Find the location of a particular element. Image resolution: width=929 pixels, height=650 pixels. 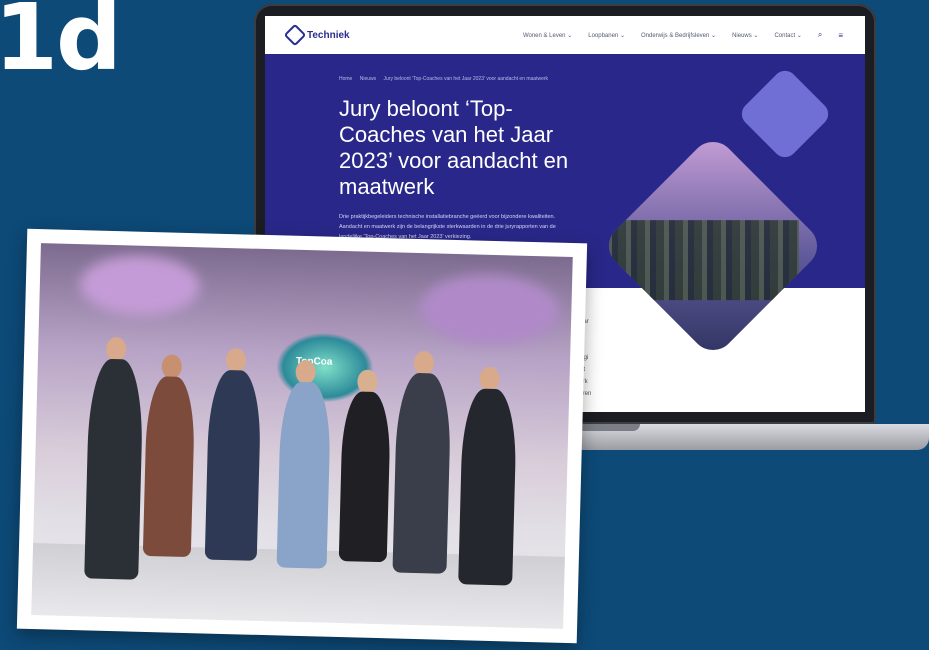

nav-item-onderwijs: Onderwijs & Bedrijfsleven is located at coordinates (678, 35).